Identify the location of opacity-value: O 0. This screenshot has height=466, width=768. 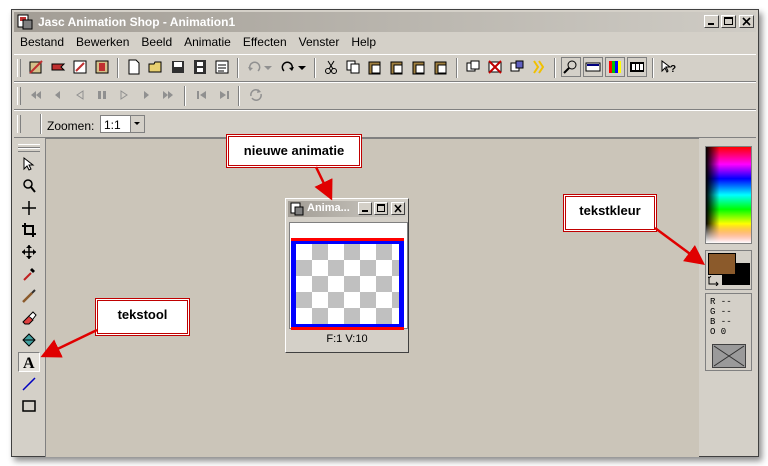
(718, 332).